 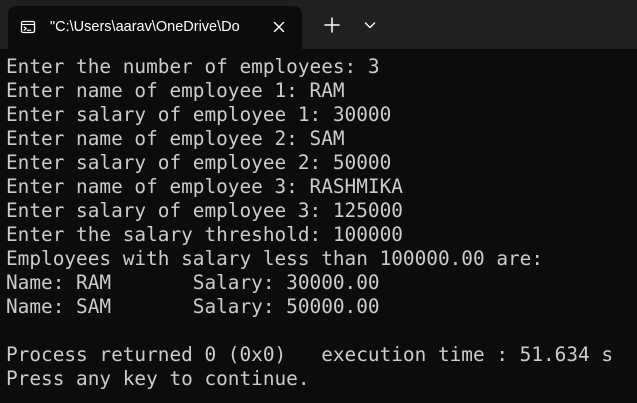 I want to click on console-line: Enter salary of employee 2: 50000, so click(x=199, y=162).